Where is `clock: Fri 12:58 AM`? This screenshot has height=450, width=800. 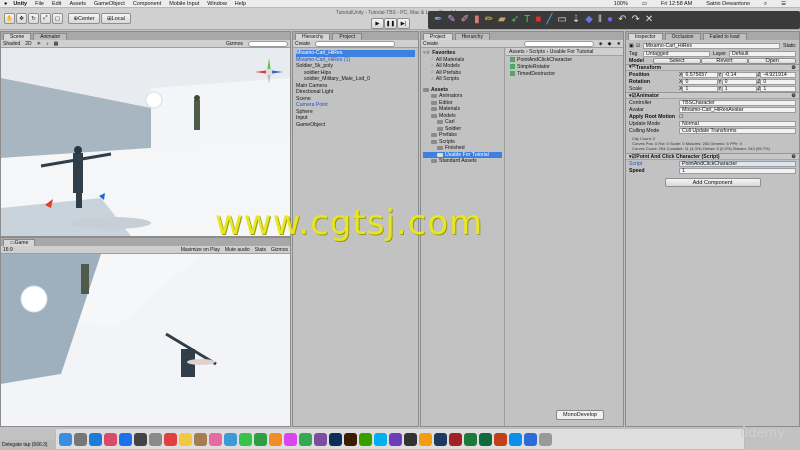
clock: Fri 12:58 AM is located at coordinates (676, 4).